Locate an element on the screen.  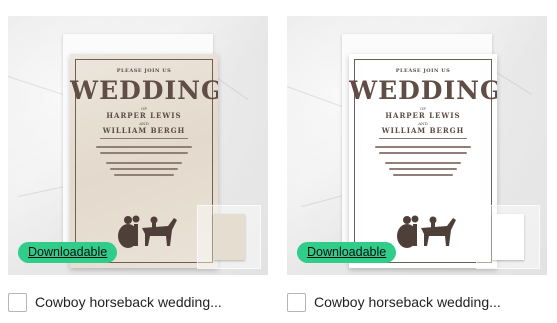
swatch-card-white is located at coordinates (508, 237).